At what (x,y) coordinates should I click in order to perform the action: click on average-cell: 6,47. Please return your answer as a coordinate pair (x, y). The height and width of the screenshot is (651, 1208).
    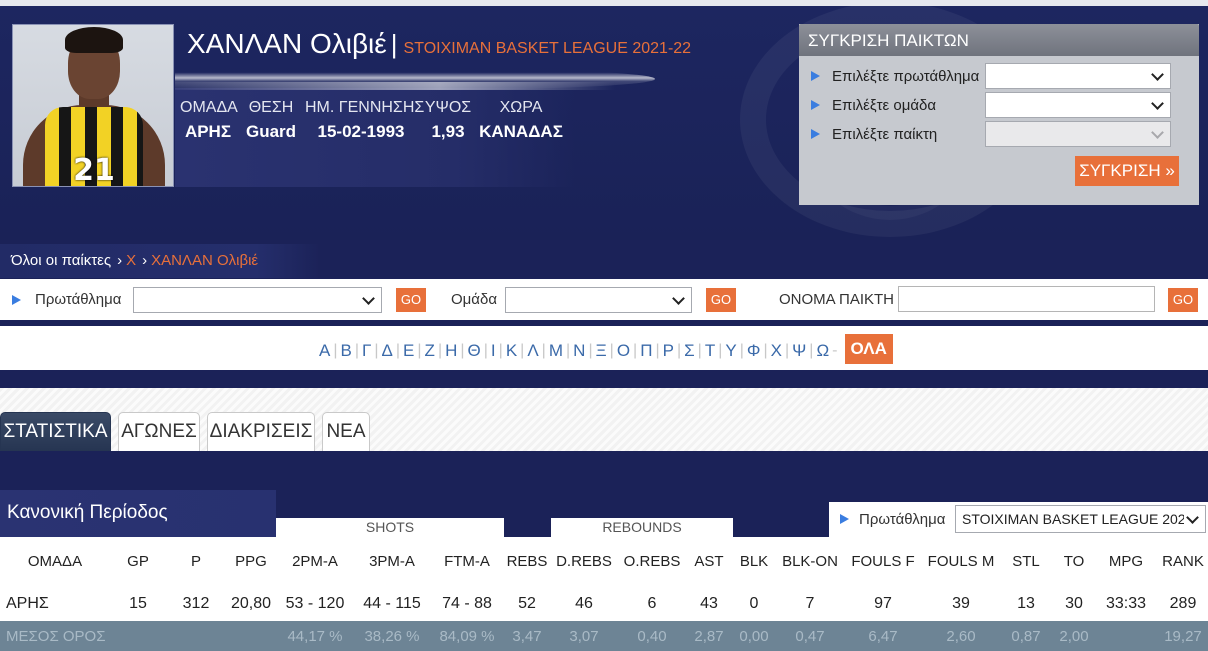
    Looking at the image, I should click on (883, 636).